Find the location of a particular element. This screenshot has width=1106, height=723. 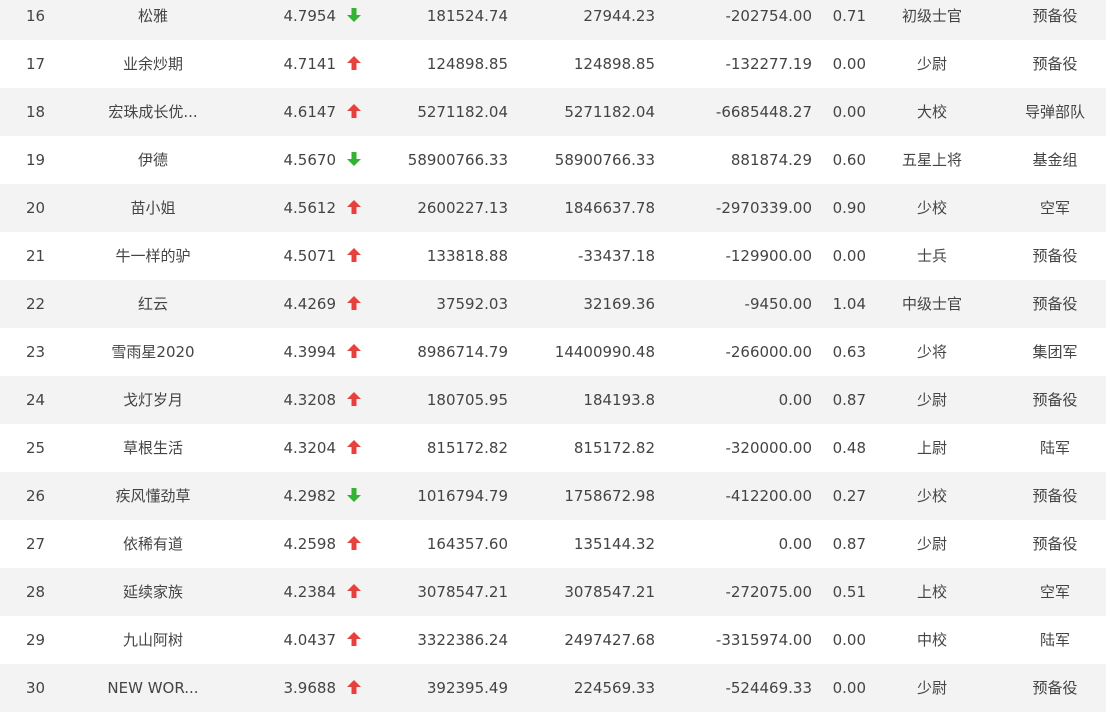

value-3-cell: -132277.19 is located at coordinates (768, 64).